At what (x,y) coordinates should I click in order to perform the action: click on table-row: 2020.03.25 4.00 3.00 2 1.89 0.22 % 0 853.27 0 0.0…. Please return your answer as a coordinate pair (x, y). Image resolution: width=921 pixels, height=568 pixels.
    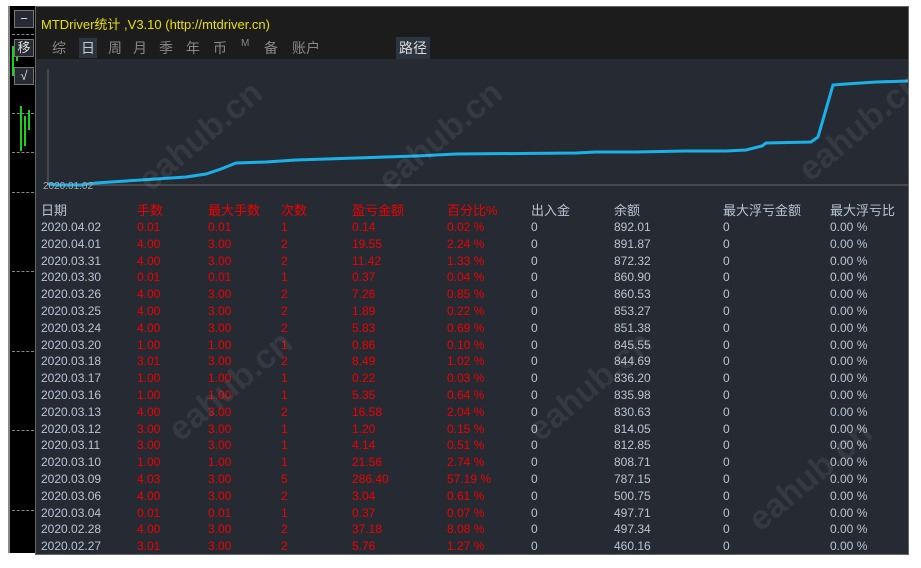
    Looking at the image, I should click on (470, 311).